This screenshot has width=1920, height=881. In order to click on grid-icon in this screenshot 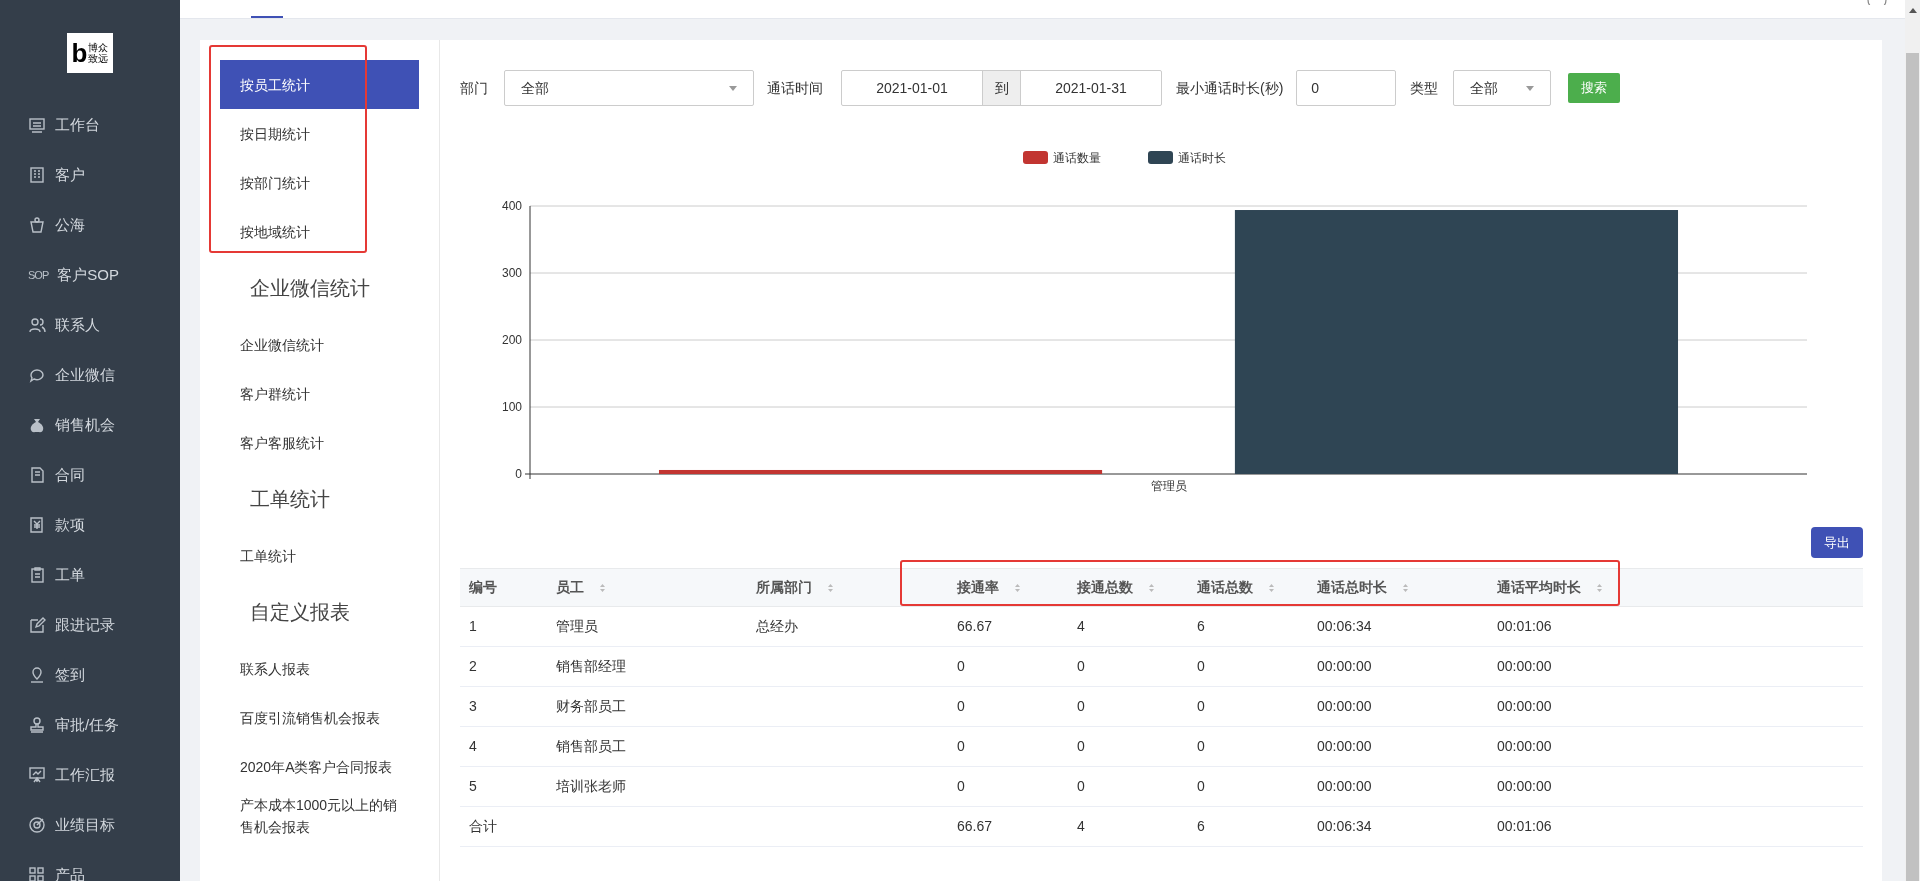, I will do `click(37, 873)`.